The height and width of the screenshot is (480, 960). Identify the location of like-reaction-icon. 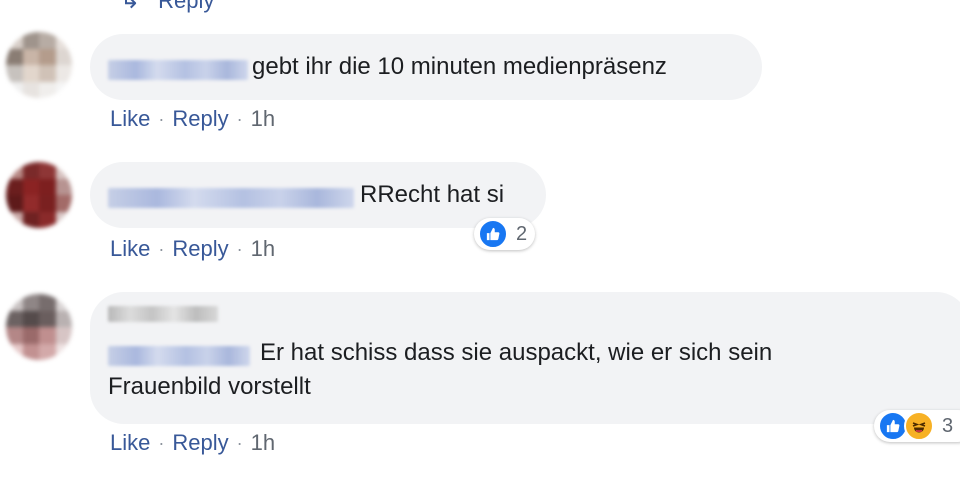
(493, 234).